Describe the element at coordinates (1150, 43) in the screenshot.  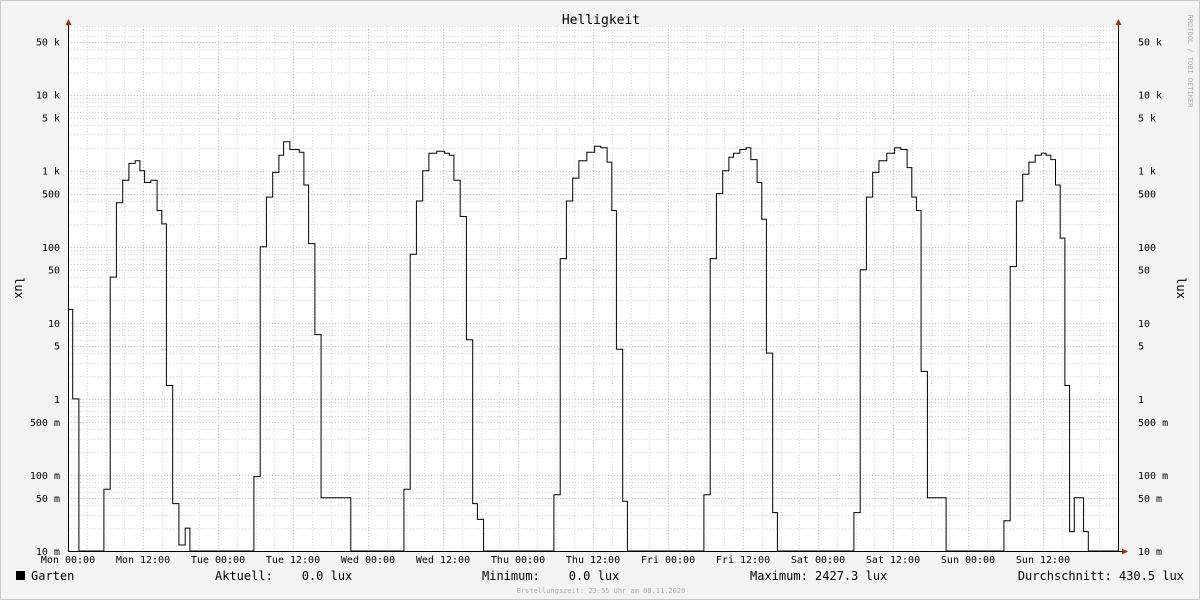
I see `y-tick-label-right: 50 k` at that location.